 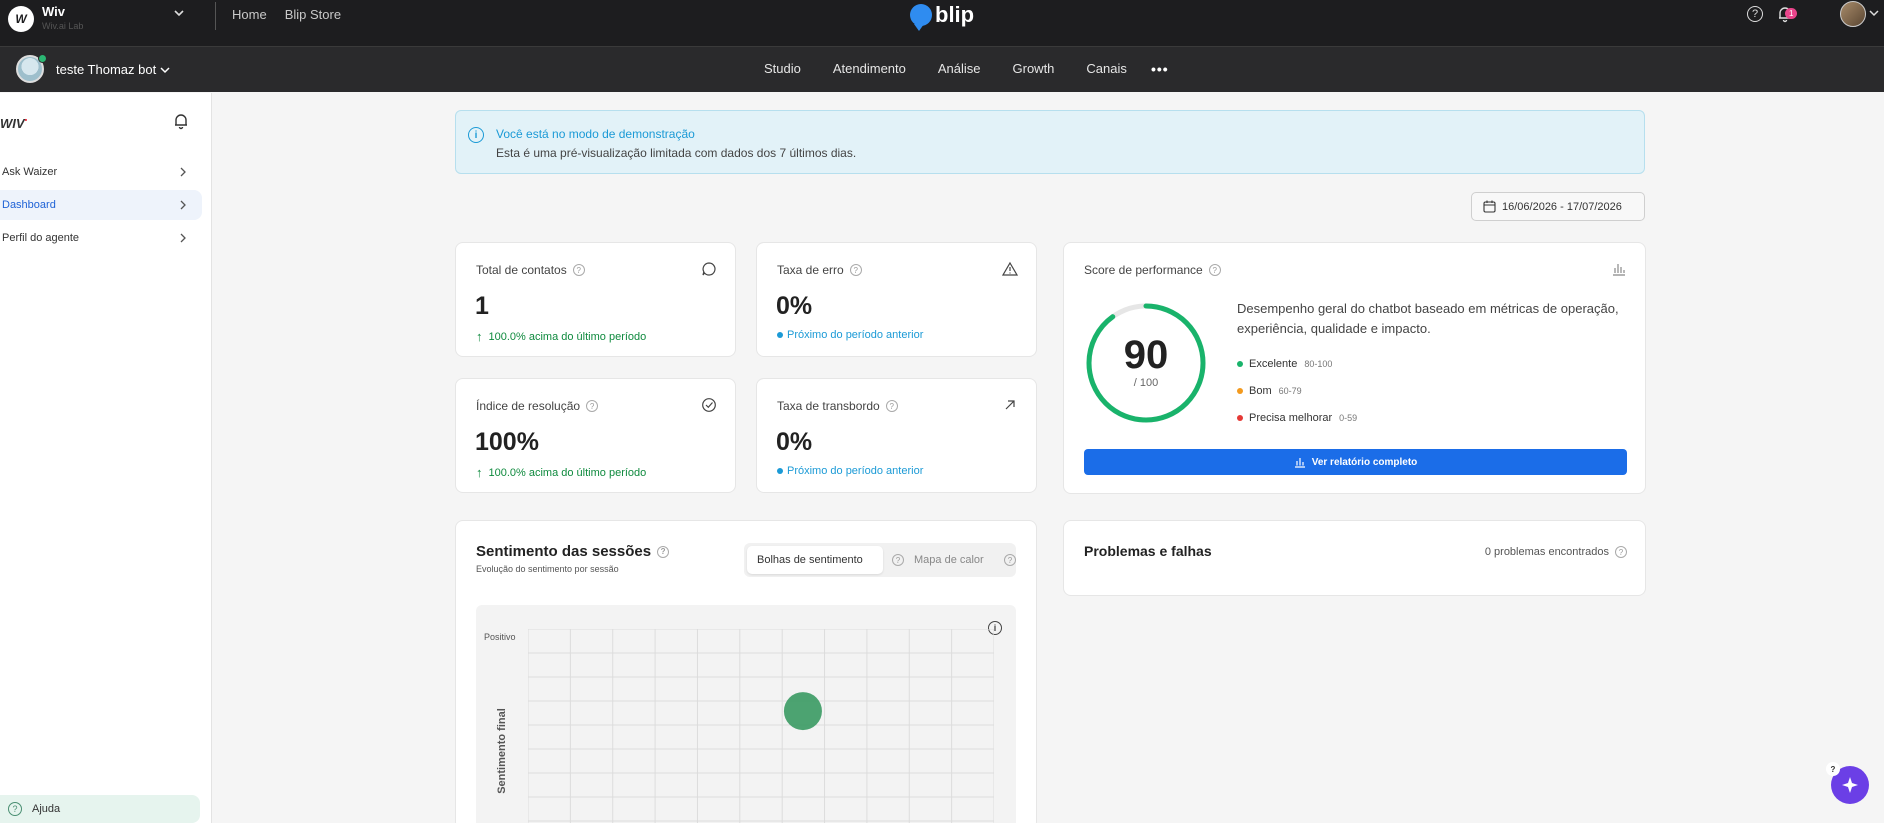 I want to click on home-link: Home, so click(x=249, y=14).